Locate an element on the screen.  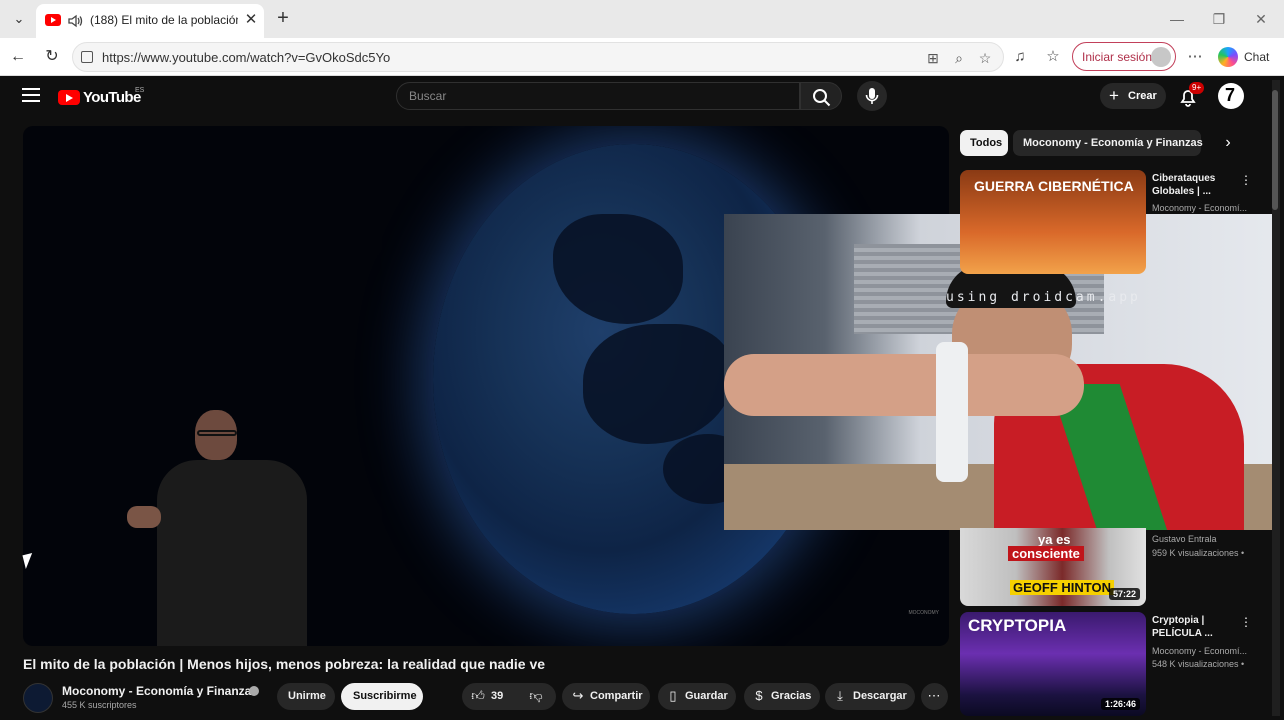
copilot-icon is located at coordinates (1228, 57).